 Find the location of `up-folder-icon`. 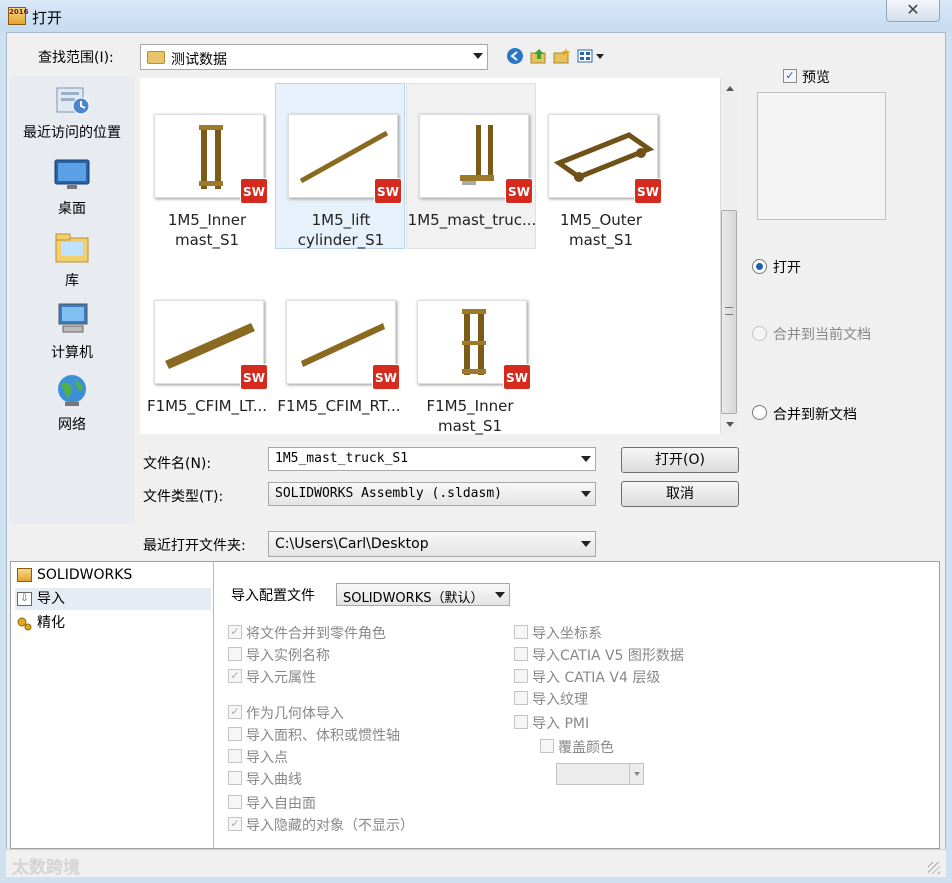

up-folder-icon is located at coordinates (539, 56).